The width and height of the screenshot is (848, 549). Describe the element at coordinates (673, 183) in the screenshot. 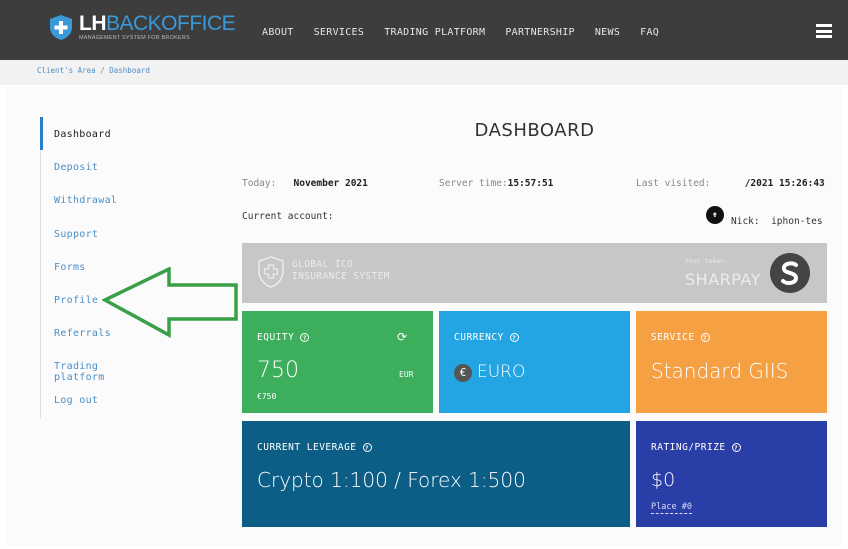

I see `last-visited-label: Last visited:` at that location.